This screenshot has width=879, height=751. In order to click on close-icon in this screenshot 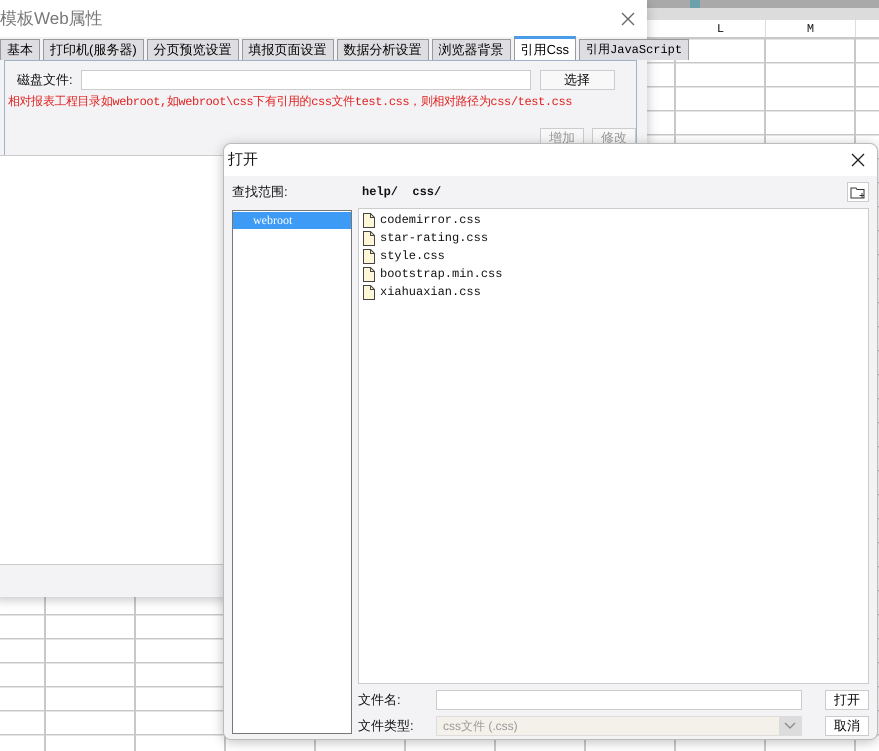, I will do `click(858, 160)`.